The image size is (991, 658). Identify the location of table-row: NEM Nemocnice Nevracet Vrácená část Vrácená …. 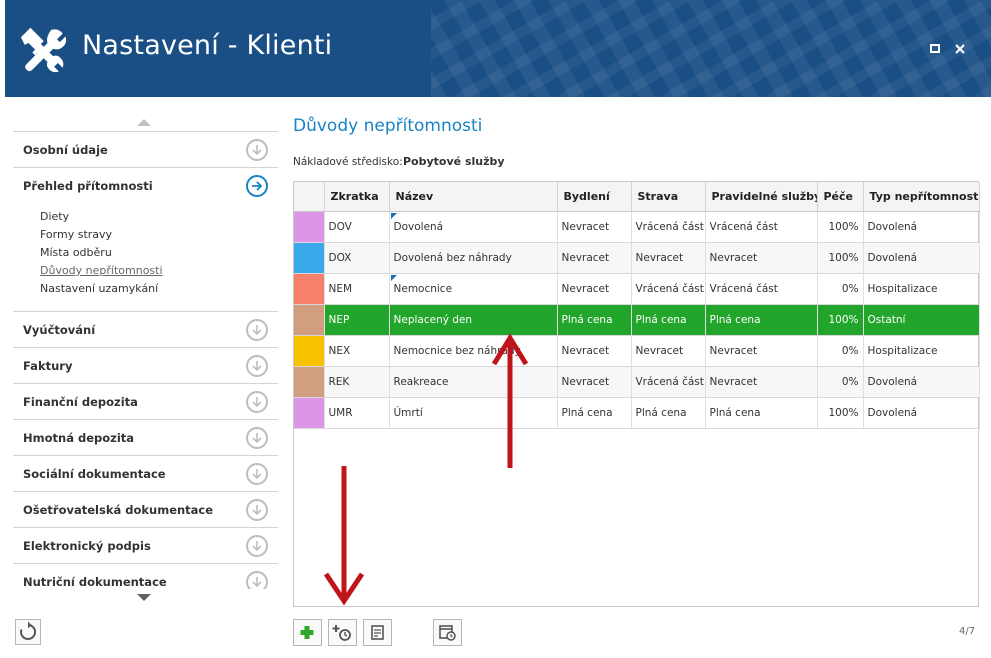
(637, 289).